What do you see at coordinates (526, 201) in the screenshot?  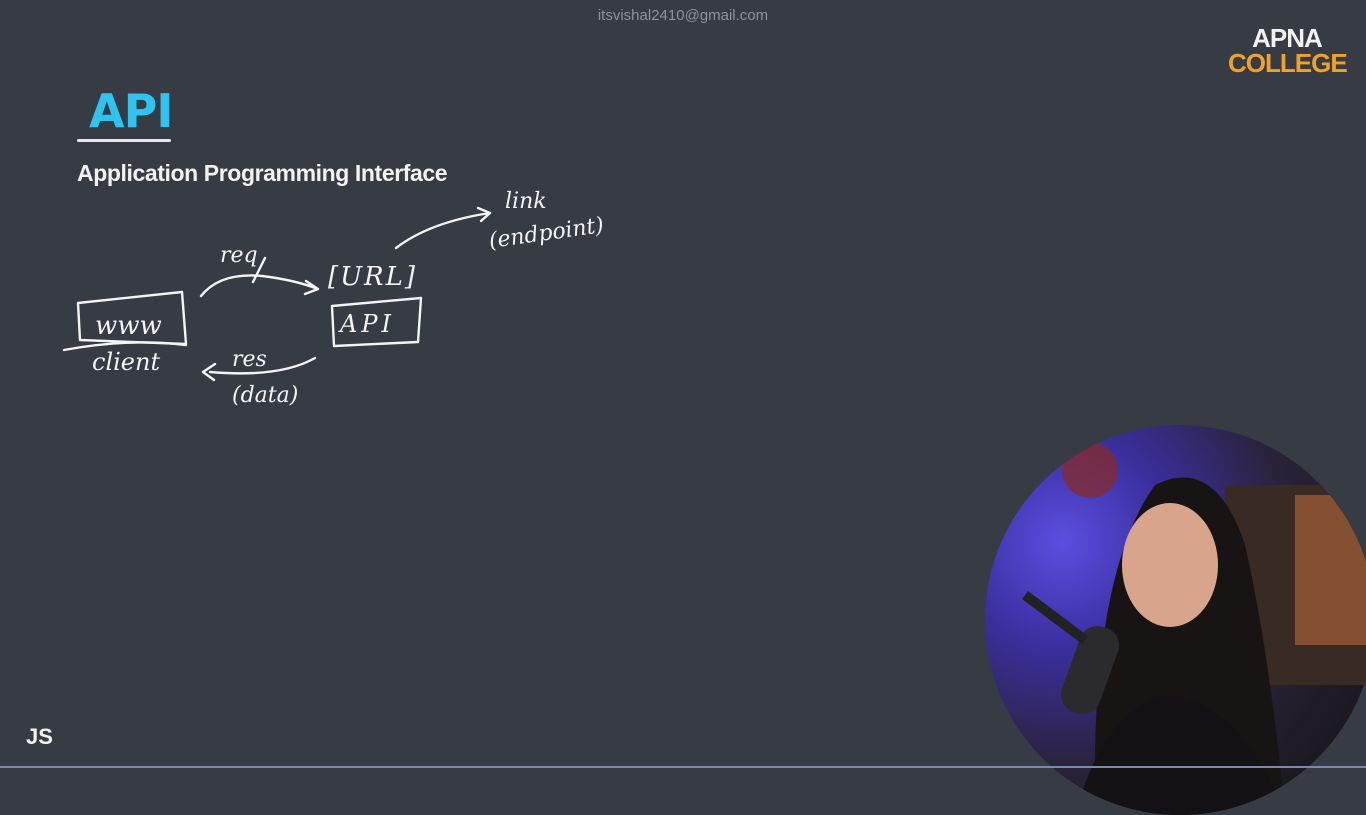 I see `link-label: link` at bounding box center [526, 201].